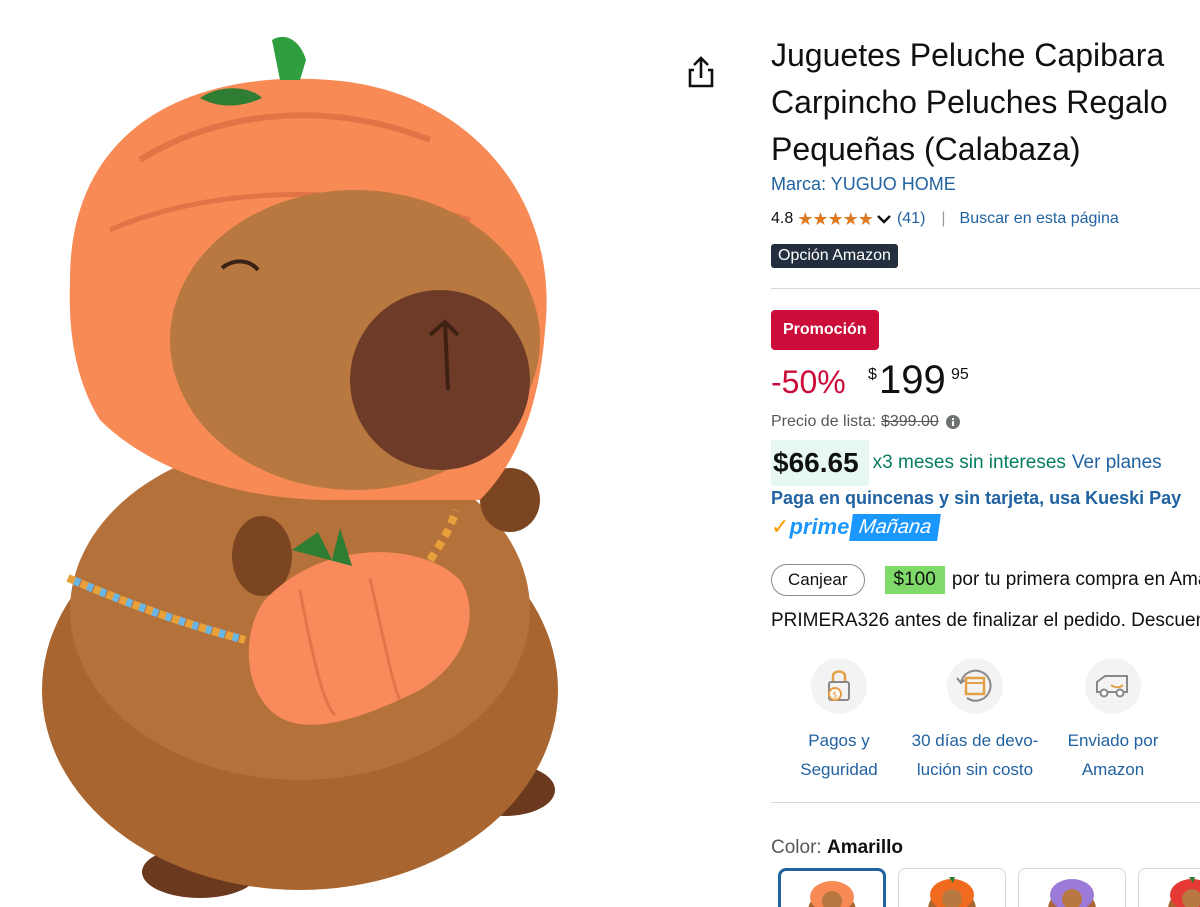 This screenshot has height=907, width=1200. I want to click on feature-label-line-2: Amazon, so click(1113, 769).